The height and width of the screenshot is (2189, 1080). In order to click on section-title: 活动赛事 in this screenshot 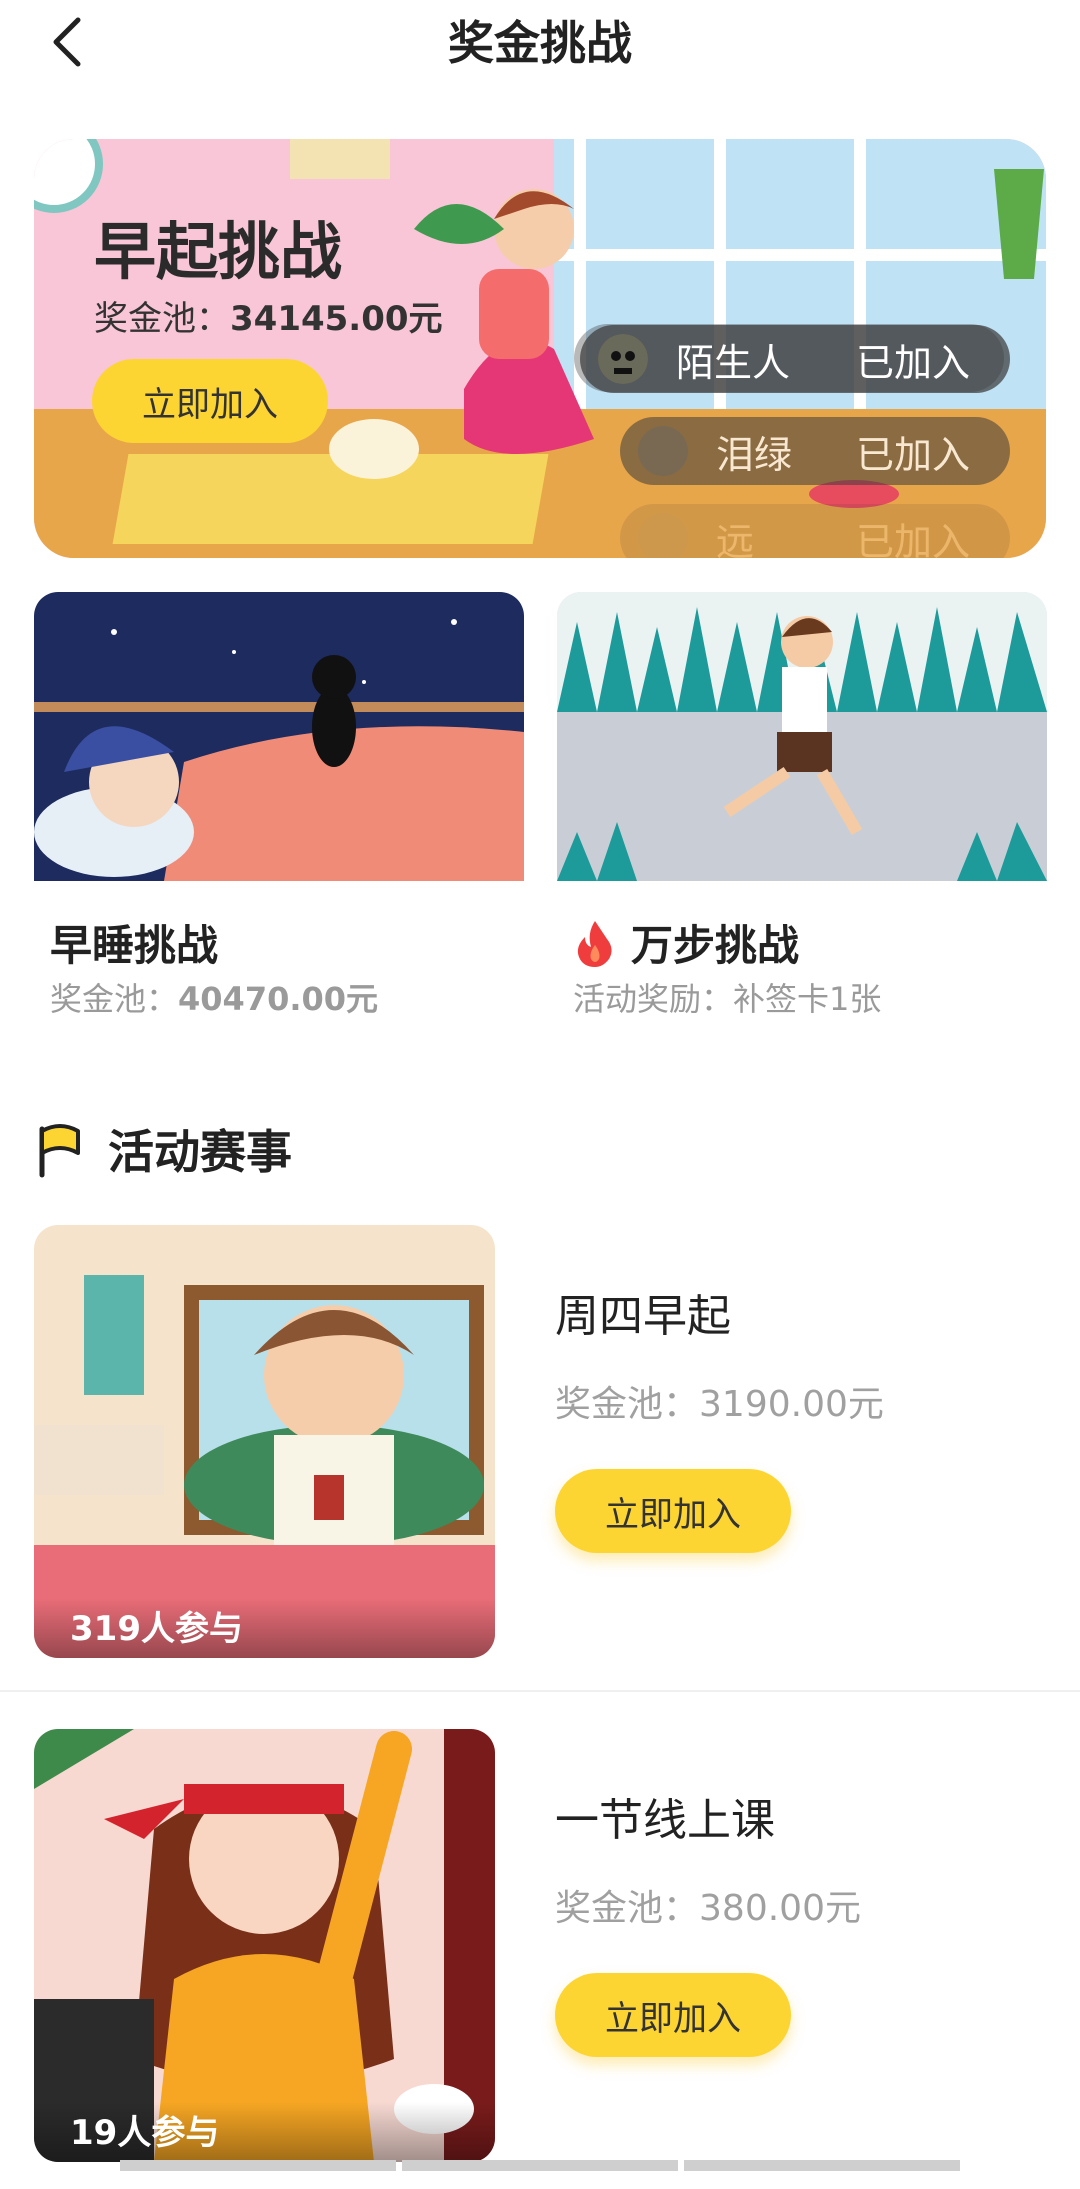, I will do `click(200, 1152)`.